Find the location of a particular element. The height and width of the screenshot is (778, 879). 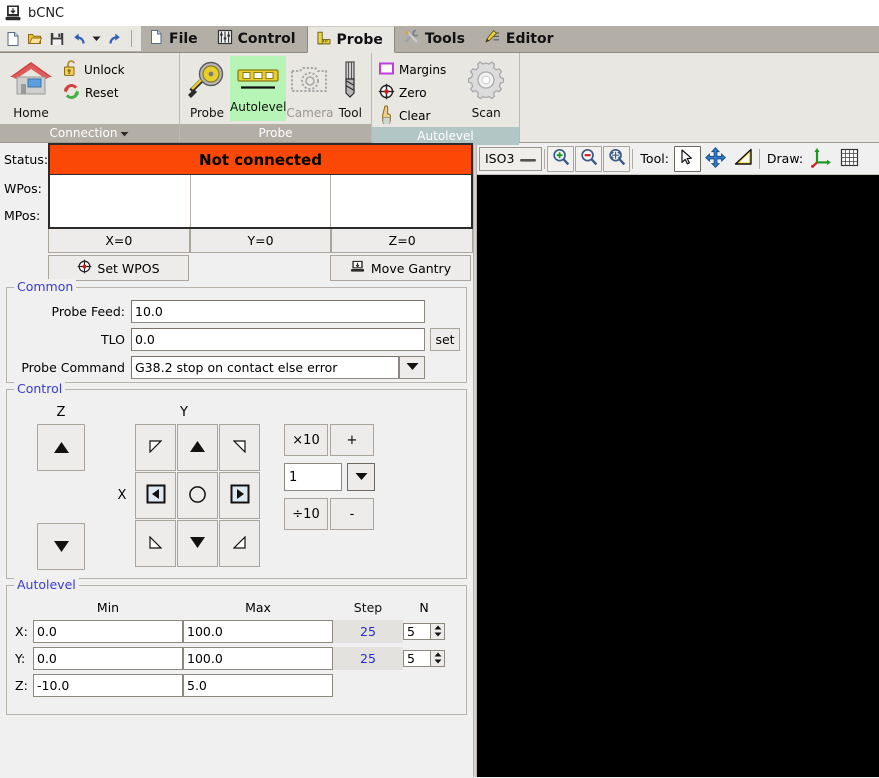

view-projection-combo: ISO3 is located at coordinates (511, 158).